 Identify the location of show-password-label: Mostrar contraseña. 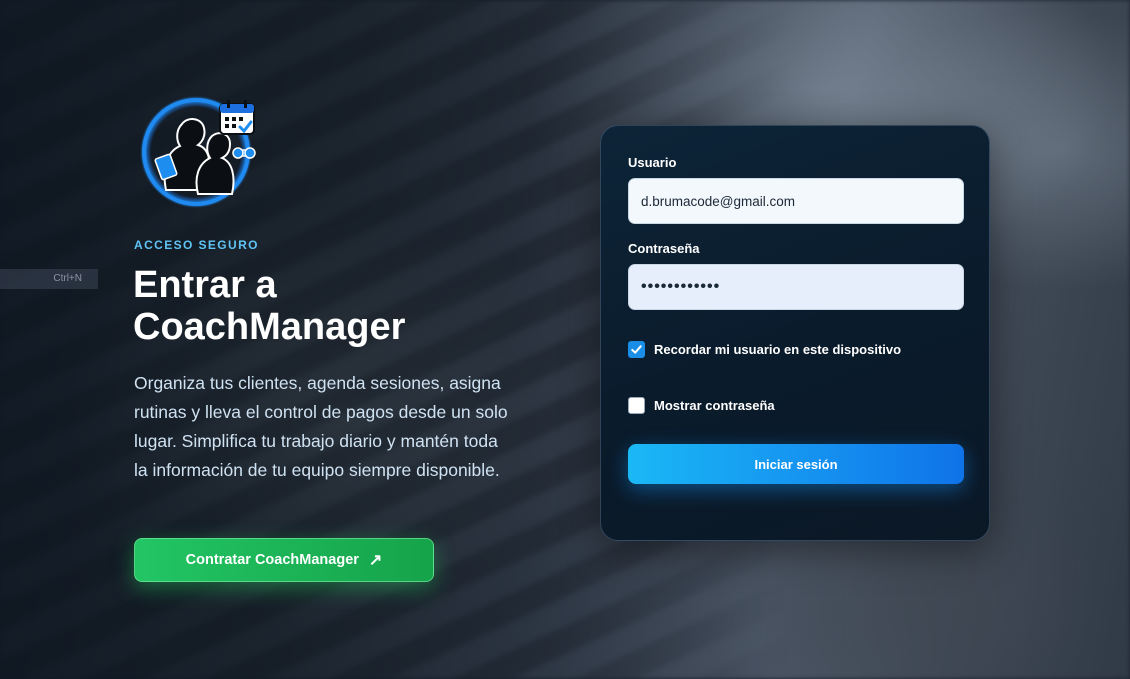
(714, 405).